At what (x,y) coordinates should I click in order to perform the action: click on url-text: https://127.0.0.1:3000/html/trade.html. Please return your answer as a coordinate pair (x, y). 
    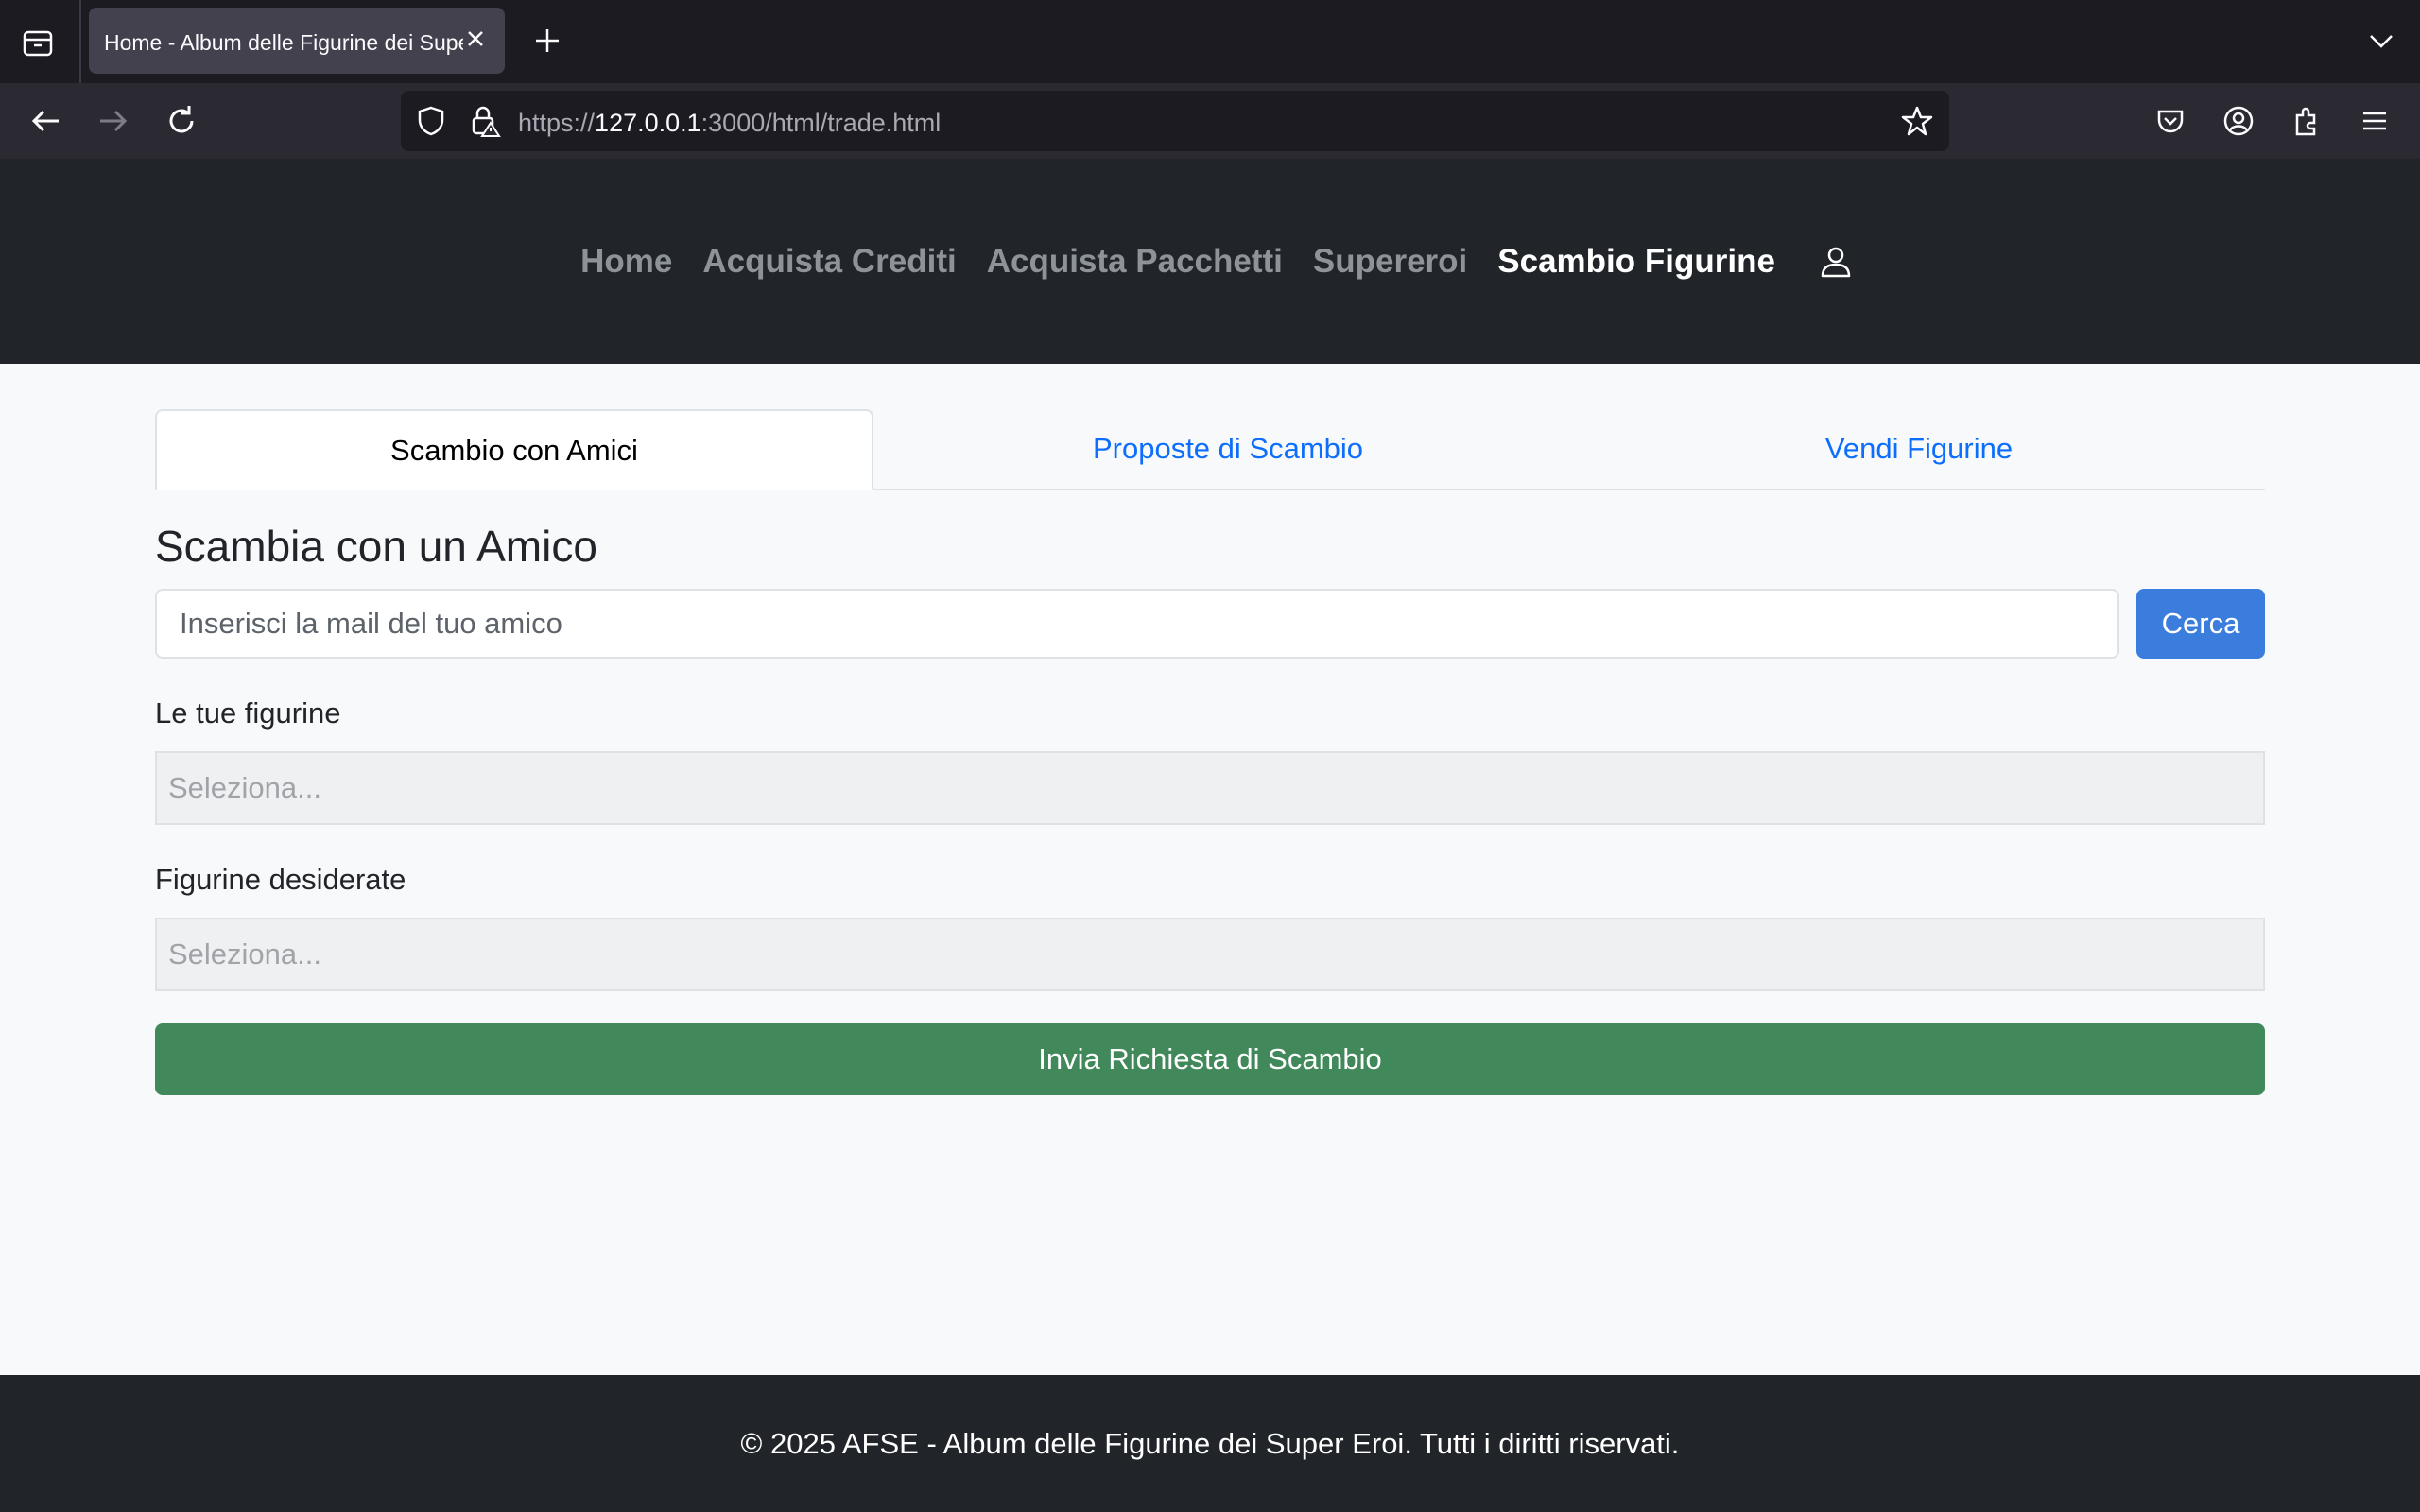
    Looking at the image, I should click on (729, 123).